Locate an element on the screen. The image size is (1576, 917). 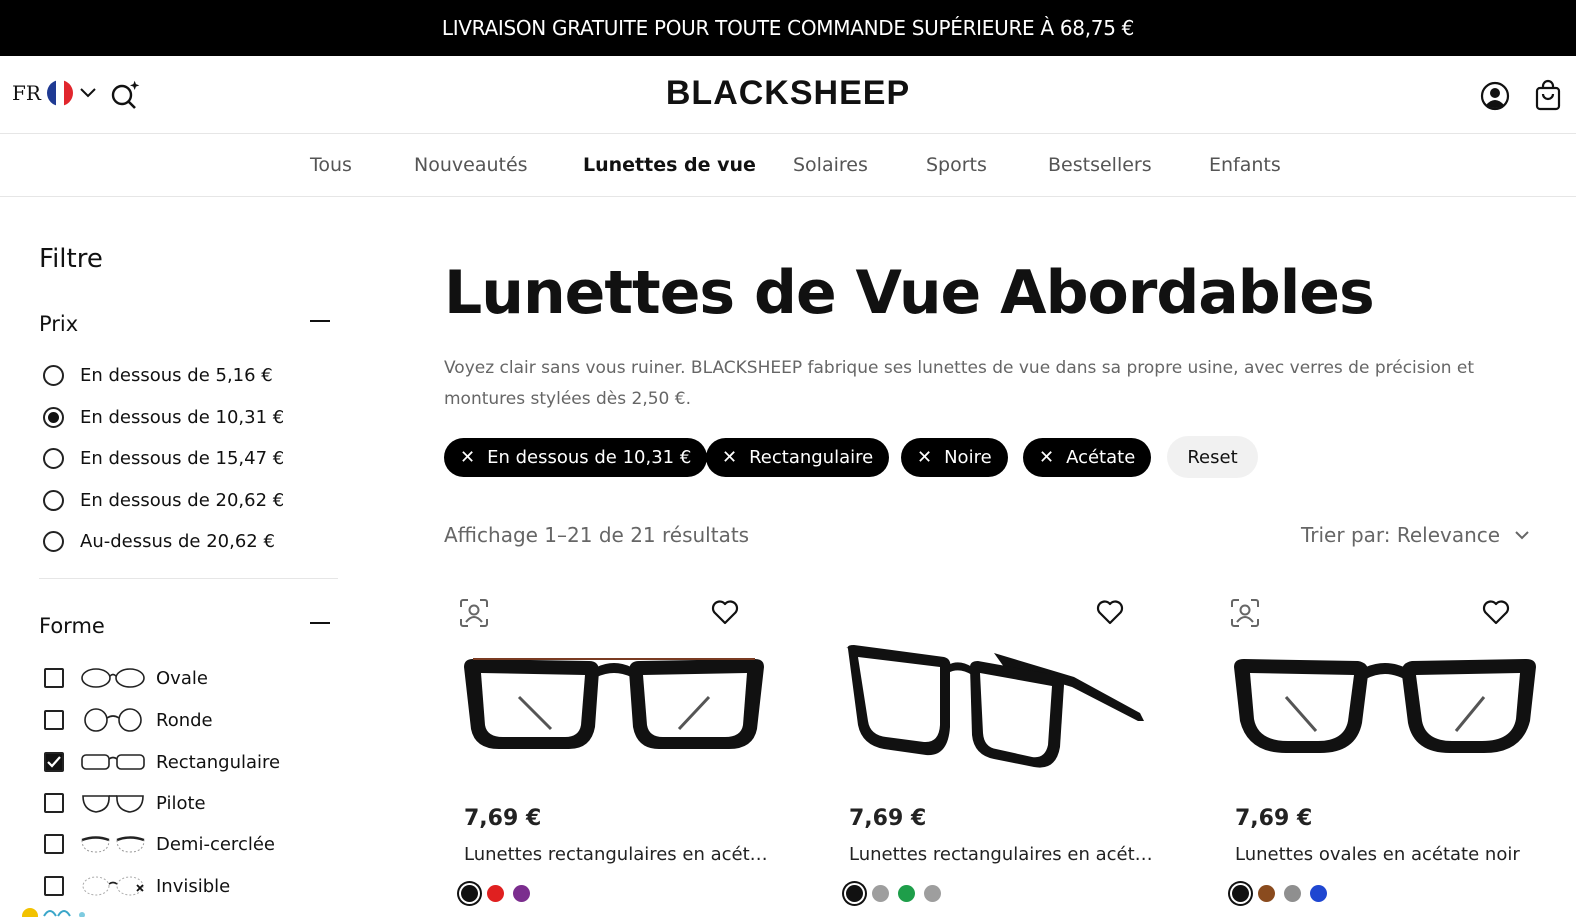
site-logo: BLACKSHEEP is located at coordinates (788, 93).